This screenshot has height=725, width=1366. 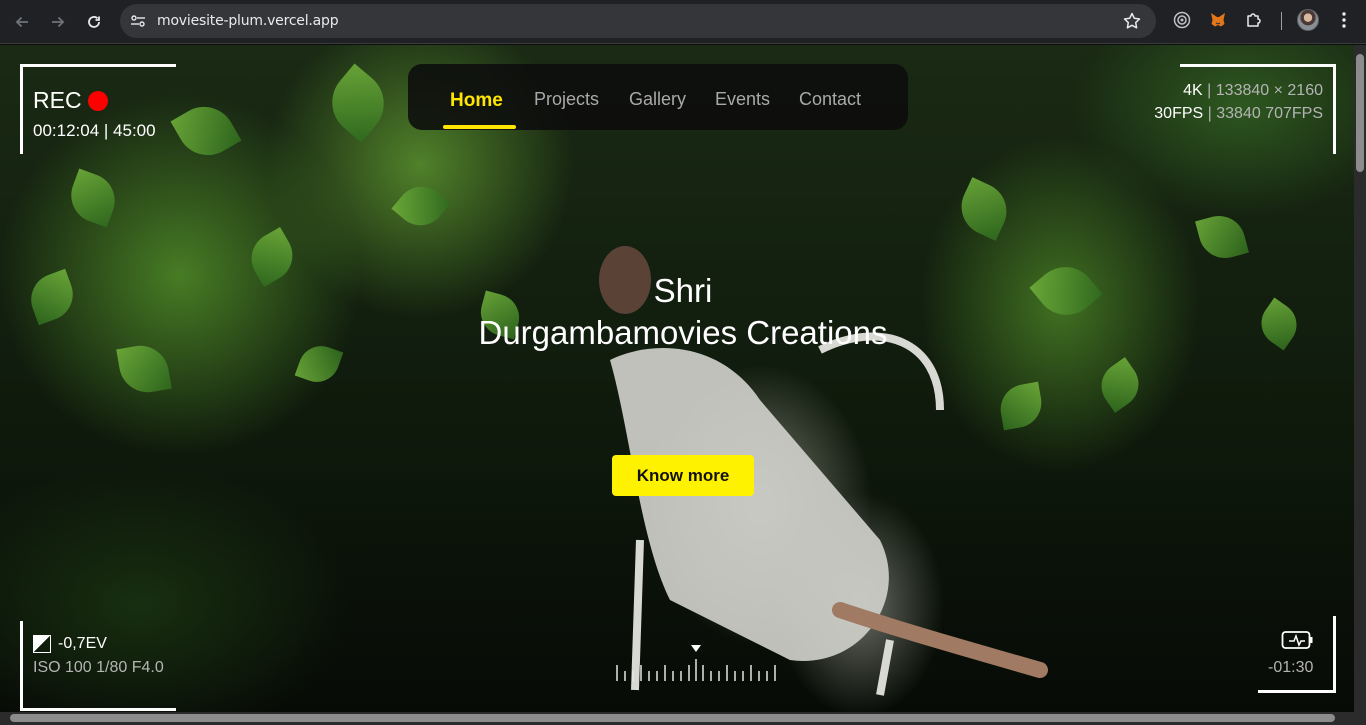 What do you see at coordinates (248, 21) in the screenshot?
I see `url-text: moviesite-plum.vercel.app` at bounding box center [248, 21].